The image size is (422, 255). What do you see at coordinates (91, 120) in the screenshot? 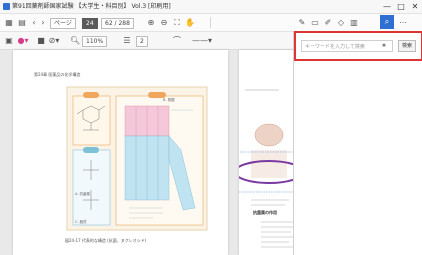
I see `box-antibacterial` at bounding box center [91, 120].